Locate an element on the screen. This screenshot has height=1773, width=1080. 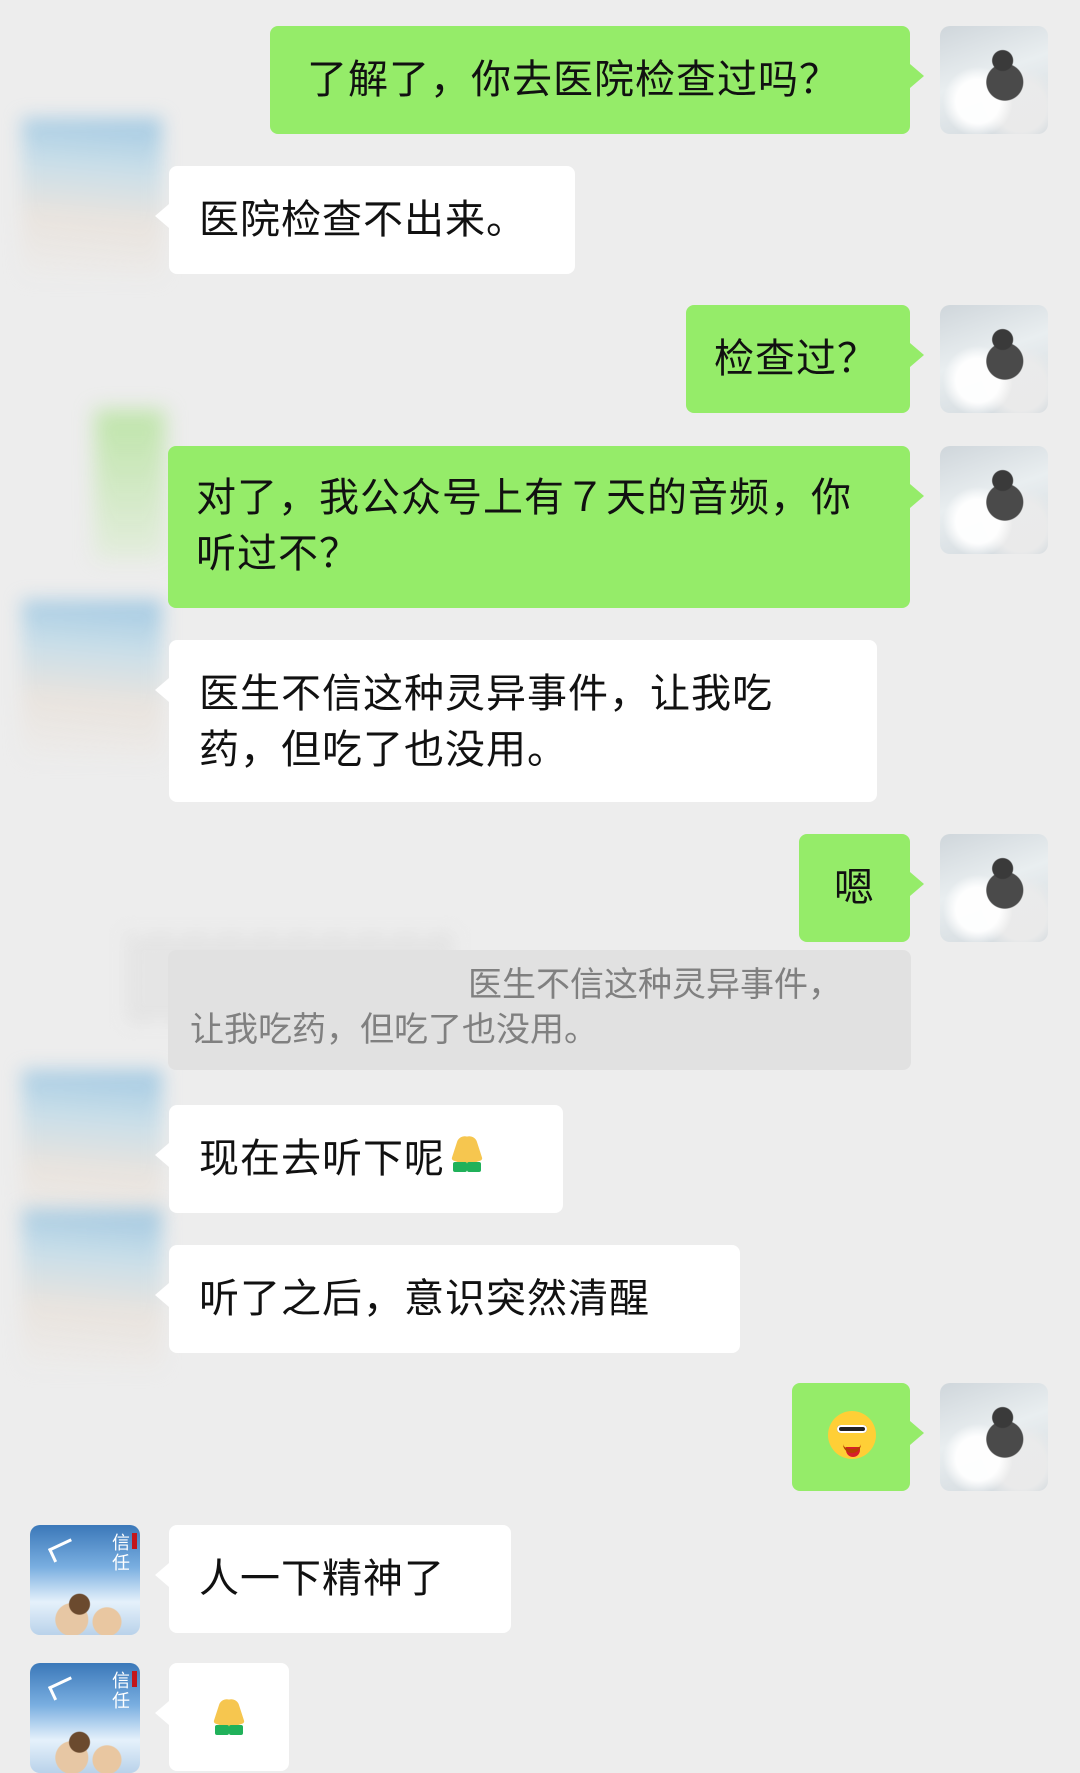
message-bubble: 检查过？ is located at coordinates (805, 359).